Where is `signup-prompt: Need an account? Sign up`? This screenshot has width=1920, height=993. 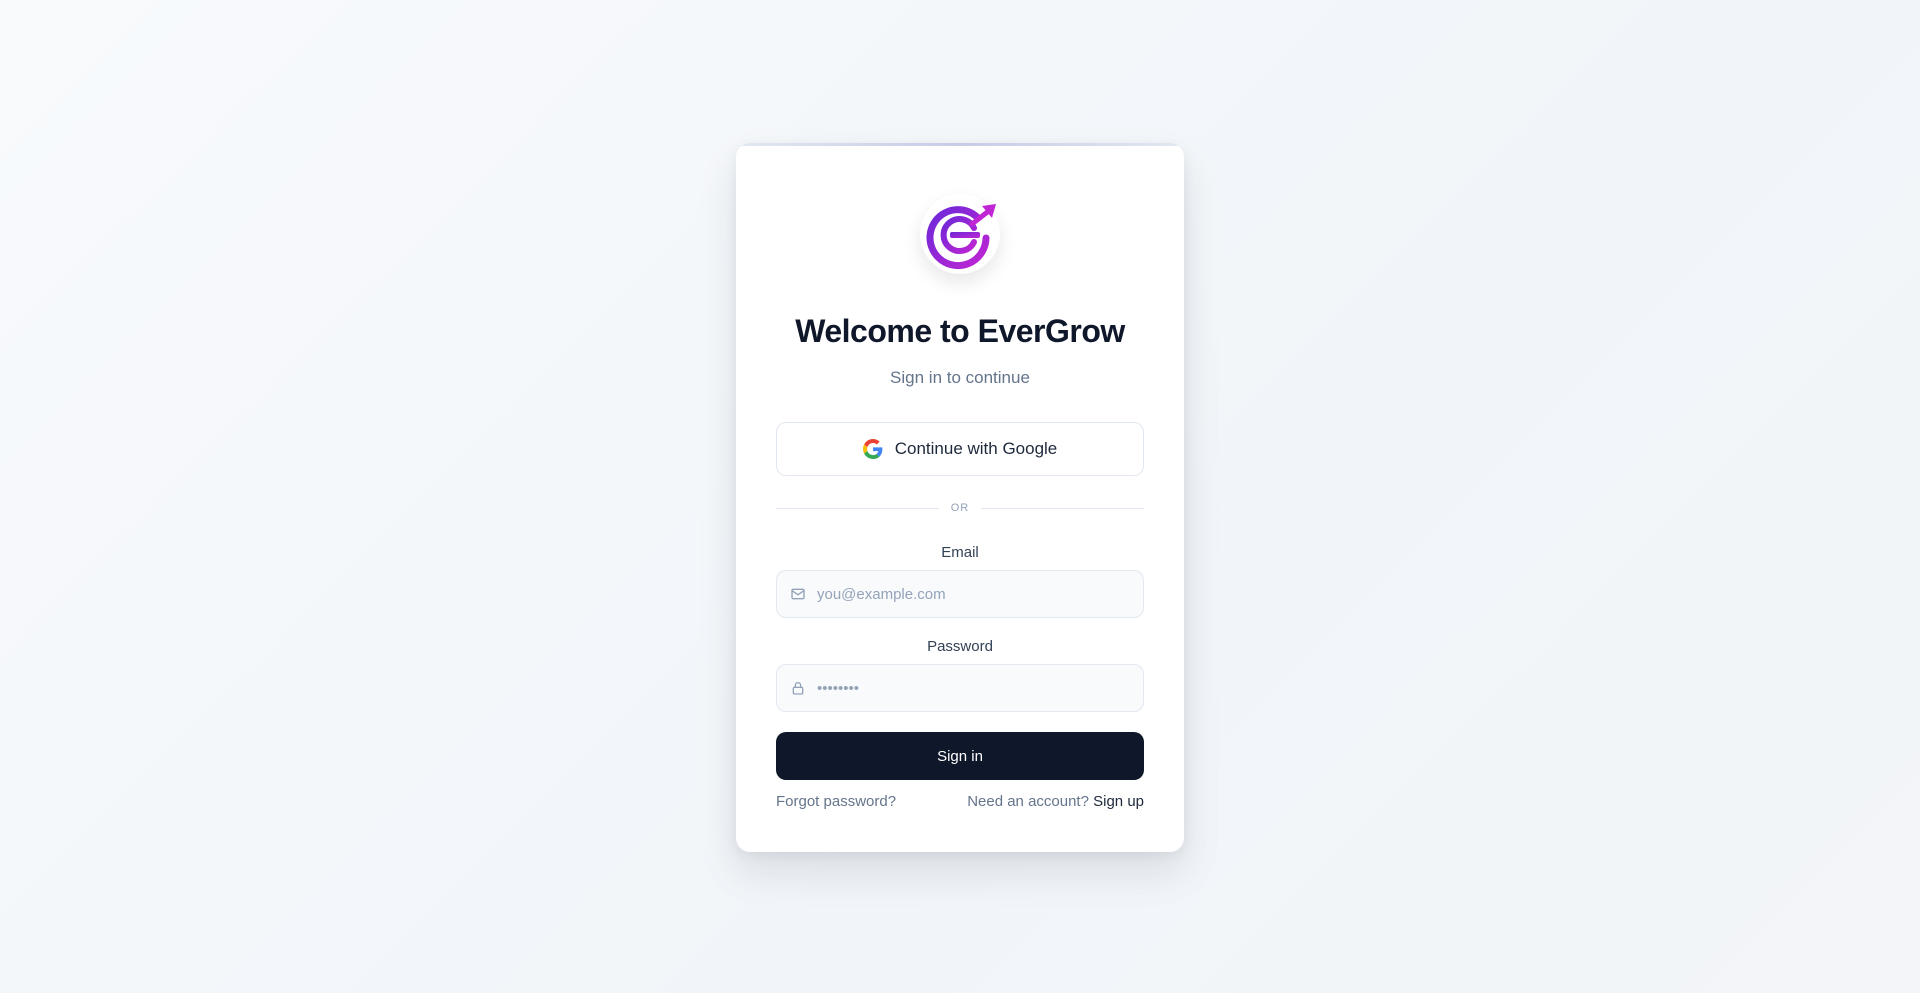
signup-prompt: Need an account? Sign up is located at coordinates (1055, 801).